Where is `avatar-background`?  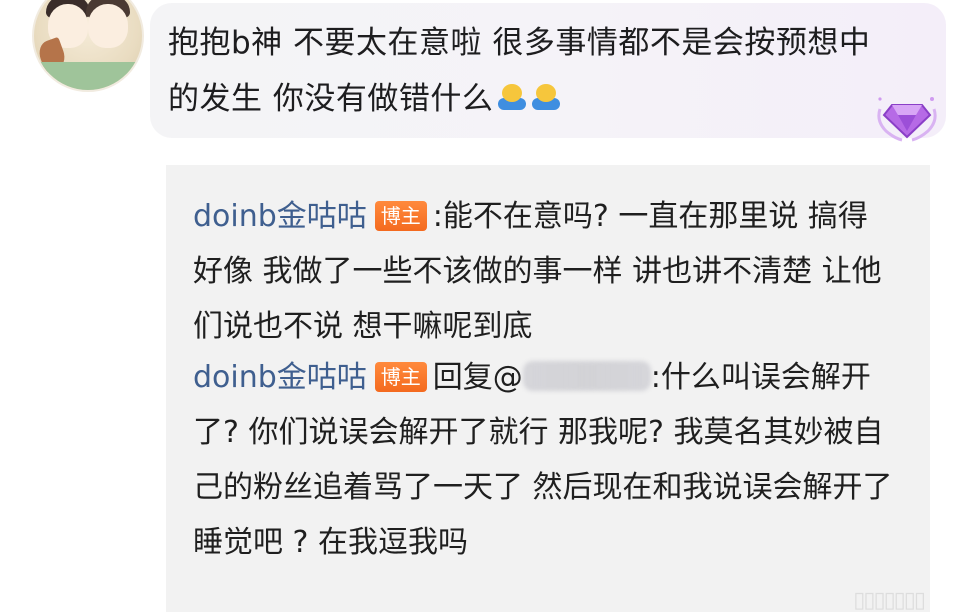 avatar-background is located at coordinates (88, 76).